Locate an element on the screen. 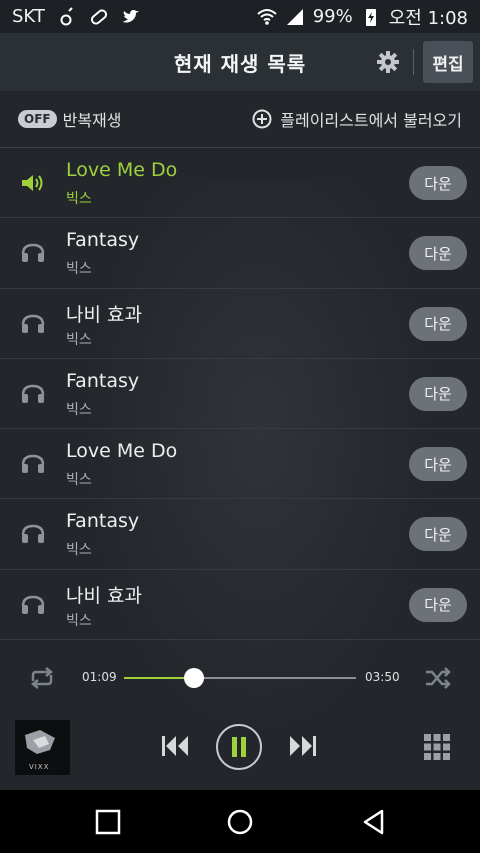  system-nav-bar is located at coordinates (240, 821).